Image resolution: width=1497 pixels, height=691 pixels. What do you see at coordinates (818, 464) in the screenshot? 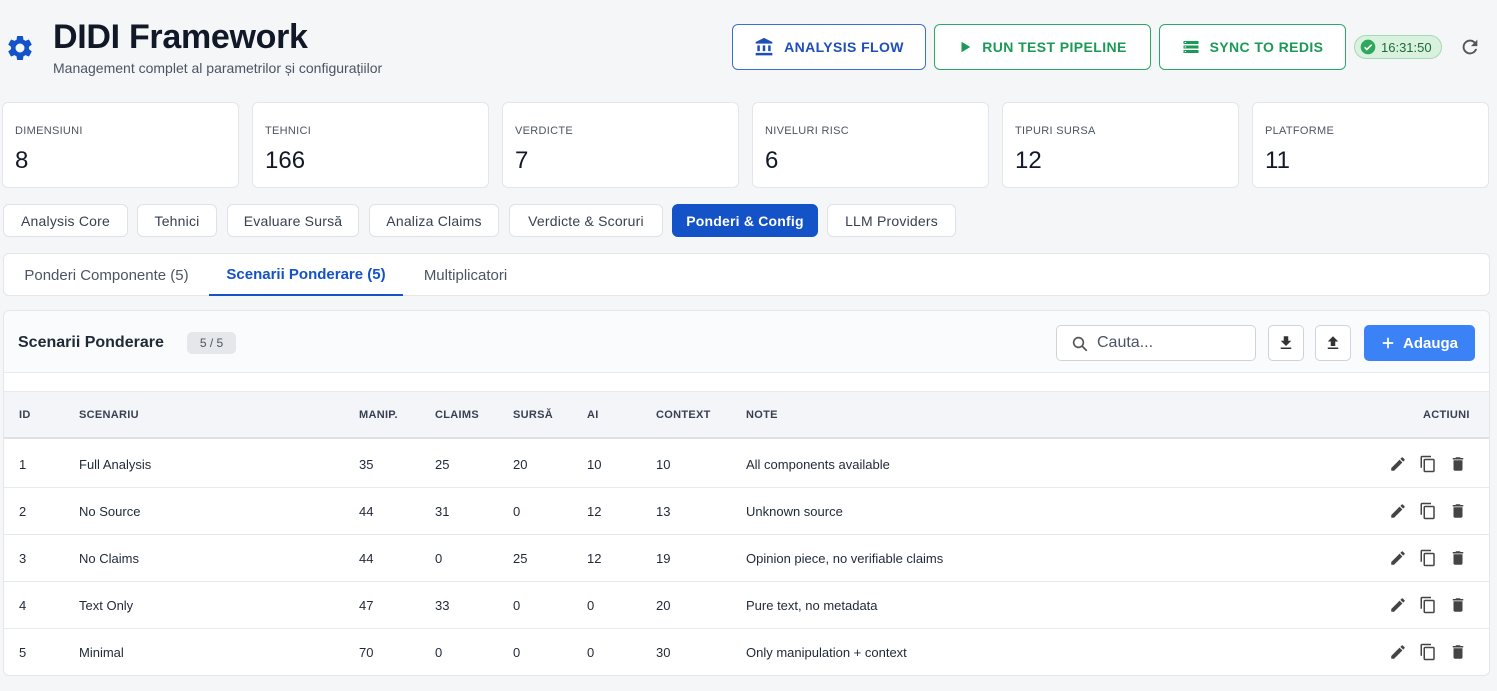
I see `td-note: All components available` at bounding box center [818, 464].